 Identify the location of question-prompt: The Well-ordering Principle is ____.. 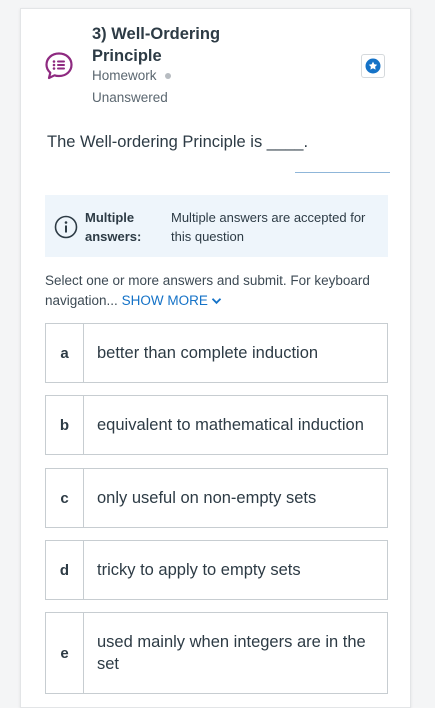
(178, 142).